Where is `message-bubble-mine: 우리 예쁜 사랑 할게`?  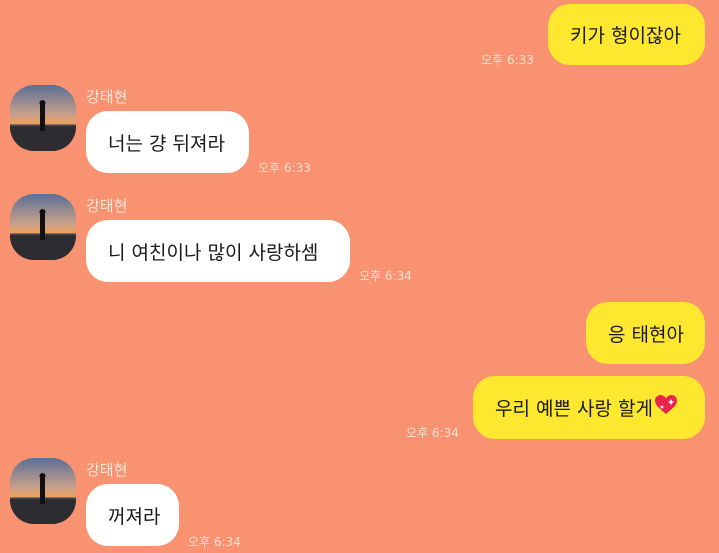 message-bubble-mine: 우리 예쁜 사랑 할게 is located at coordinates (589, 407).